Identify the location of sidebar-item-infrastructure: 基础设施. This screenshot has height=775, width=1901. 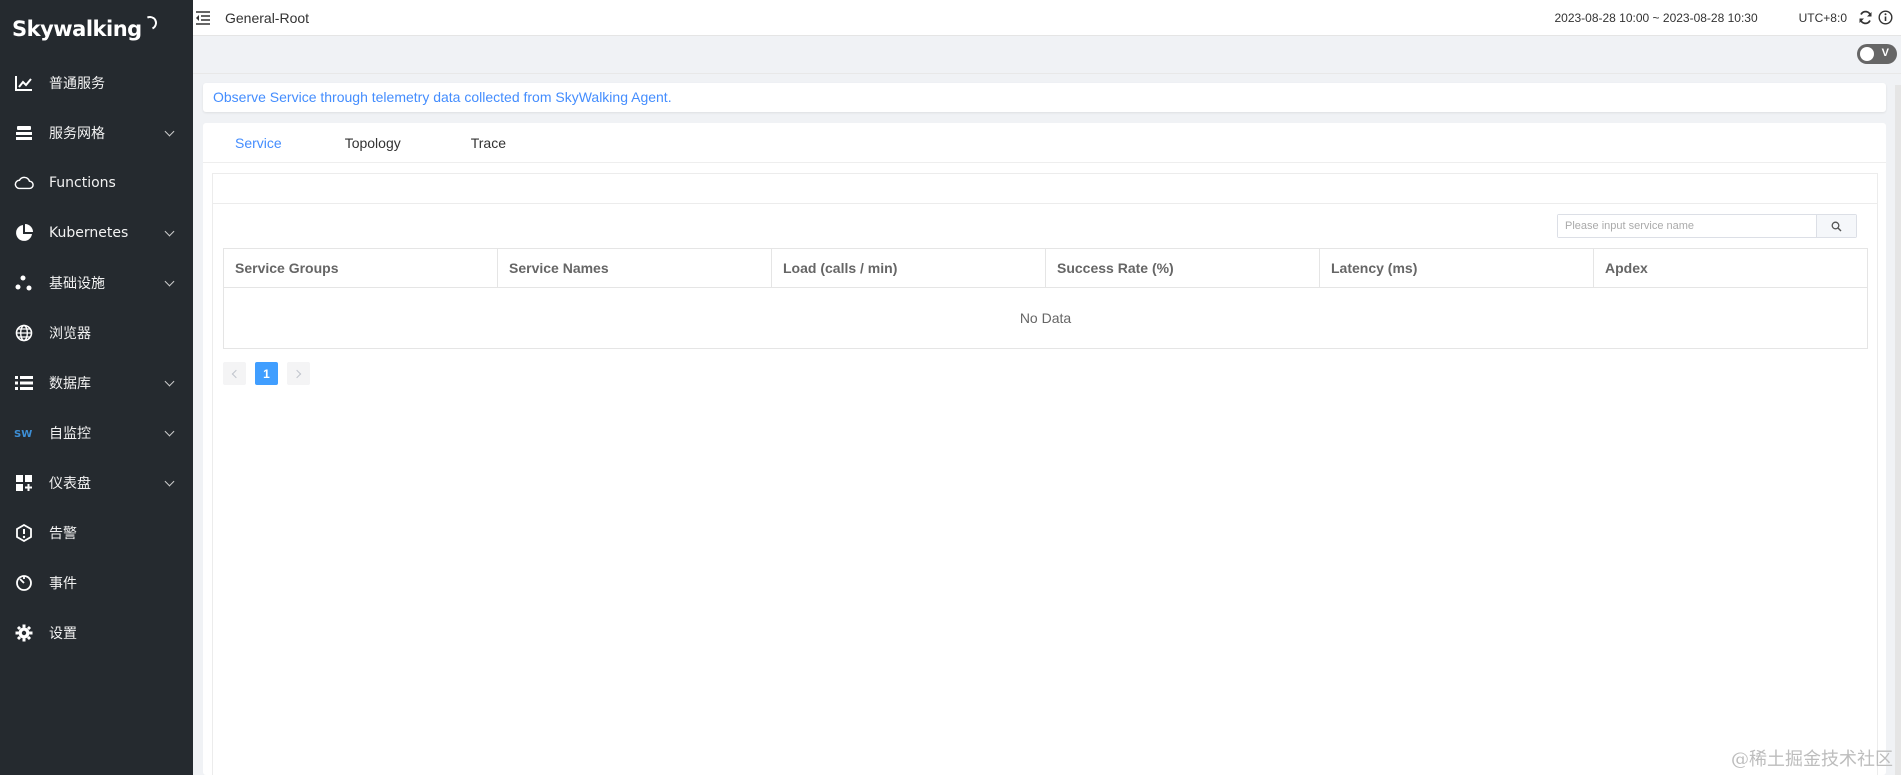
(96, 283).